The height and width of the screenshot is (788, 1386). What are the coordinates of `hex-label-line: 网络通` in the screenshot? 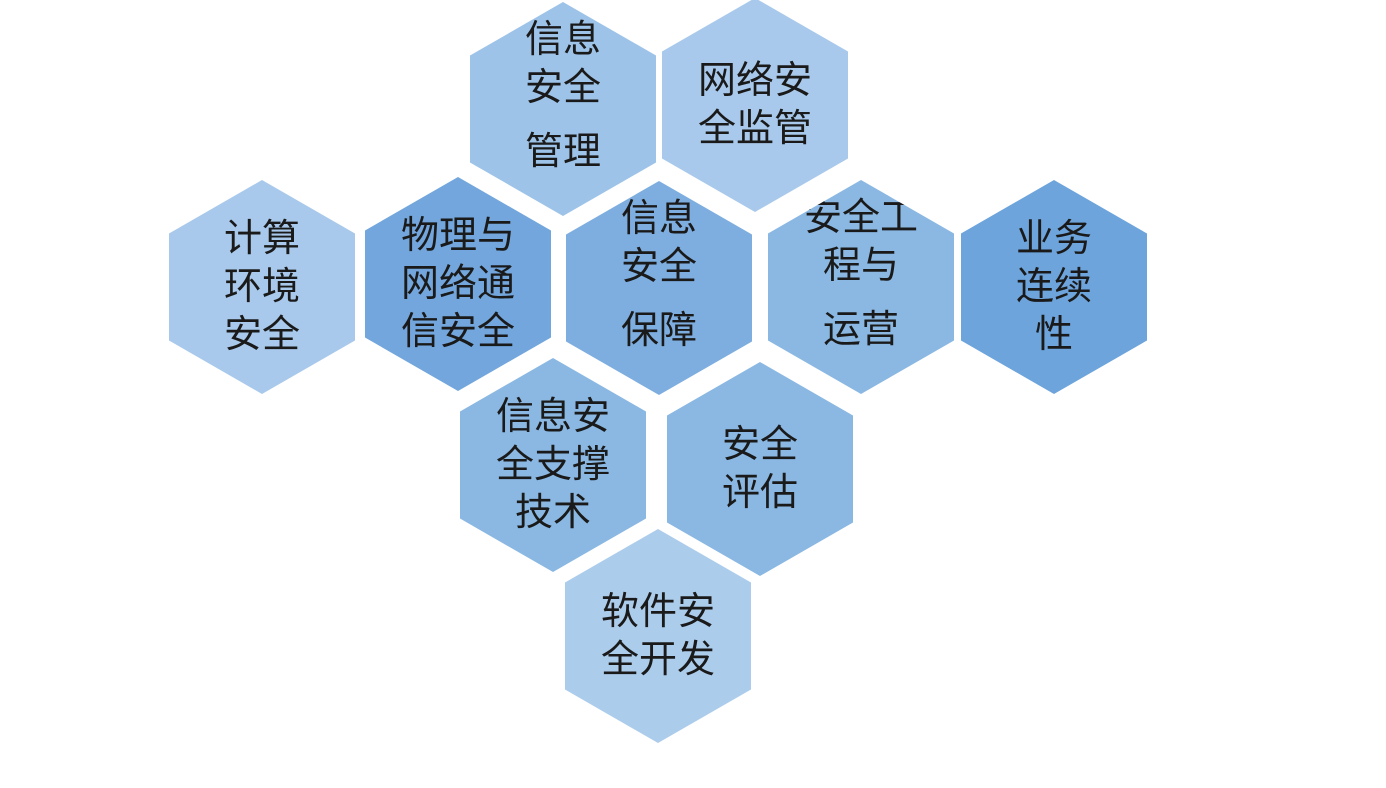 It's located at (457, 283).